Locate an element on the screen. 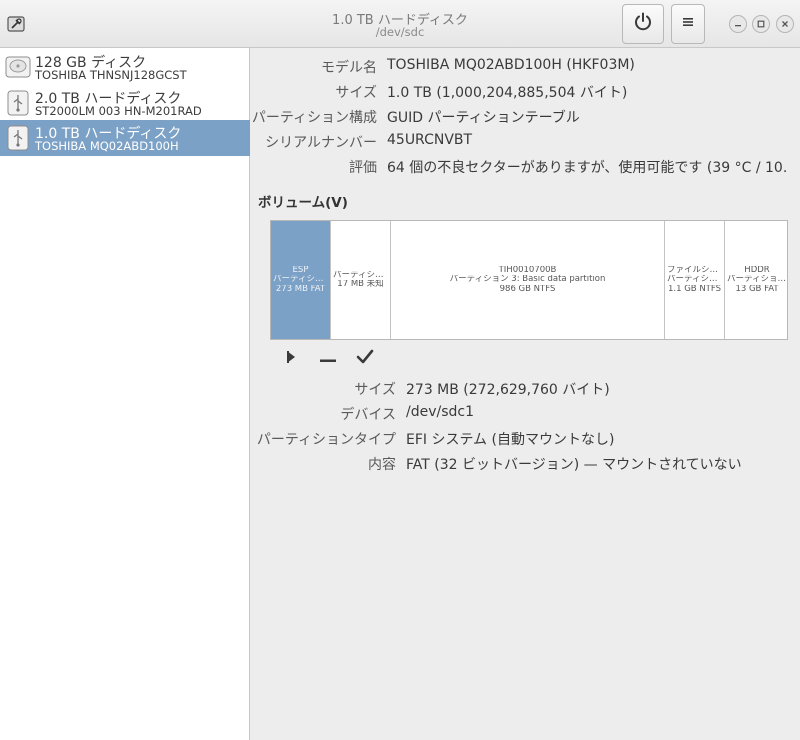  play-icon is located at coordinates (291, 359).